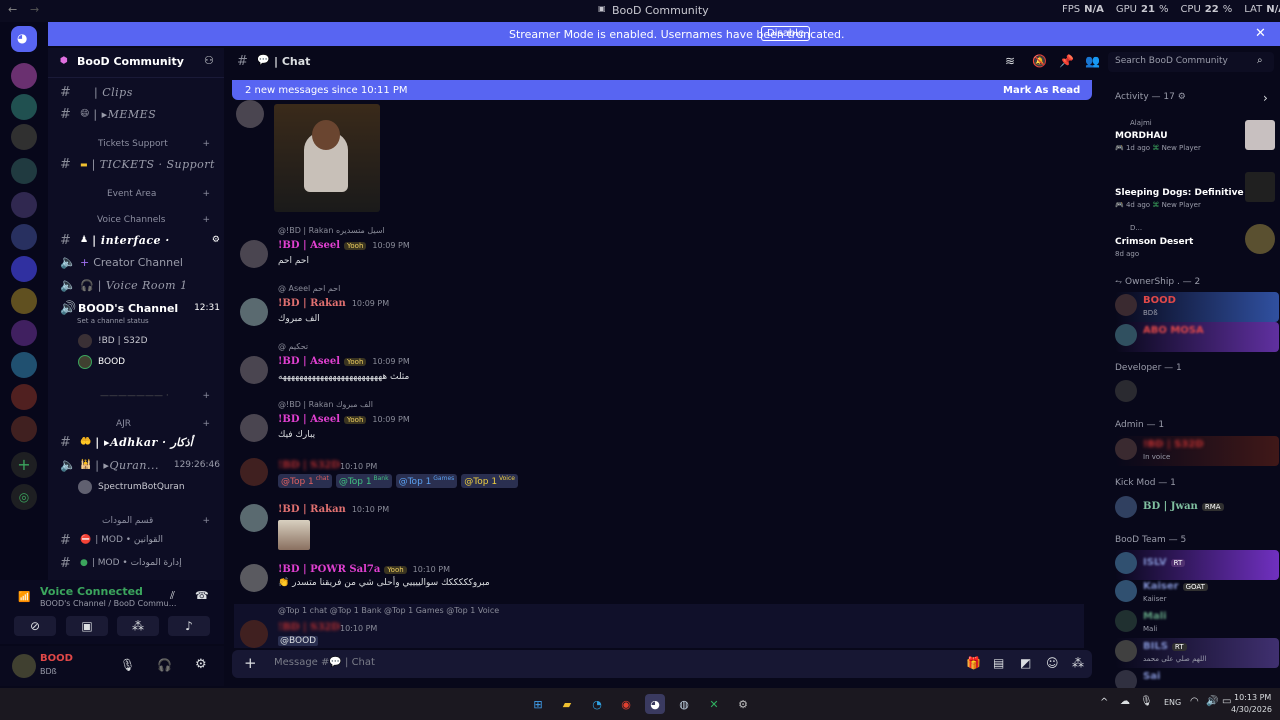  Describe the element at coordinates (1260, 33) in the screenshot. I see `close-icon: ✕` at that location.